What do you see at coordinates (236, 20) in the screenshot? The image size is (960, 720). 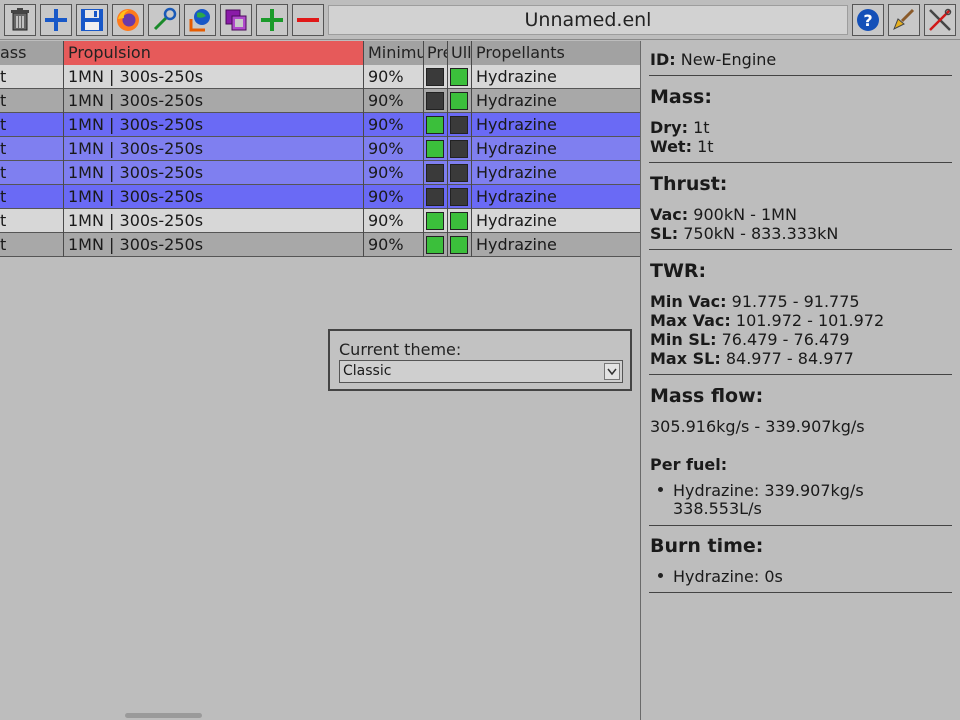 I see `duplicate-icon` at bounding box center [236, 20].